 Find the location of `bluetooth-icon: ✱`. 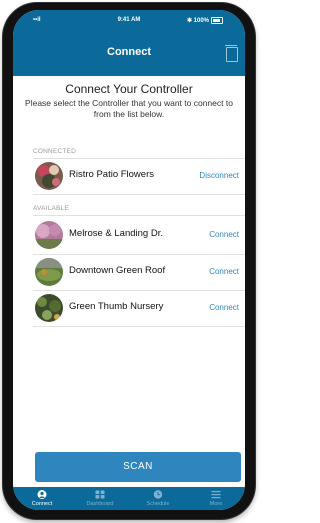

bluetooth-icon: ✱ is located at coordinates (190, 21).